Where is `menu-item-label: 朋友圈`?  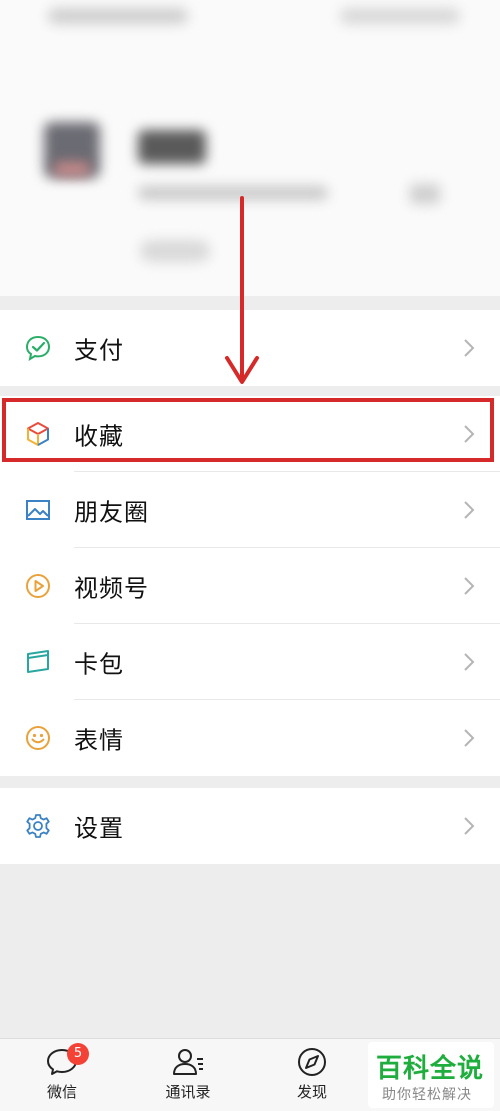
menu-item-label: 朋友圈 is located at coordinates (111, 512).